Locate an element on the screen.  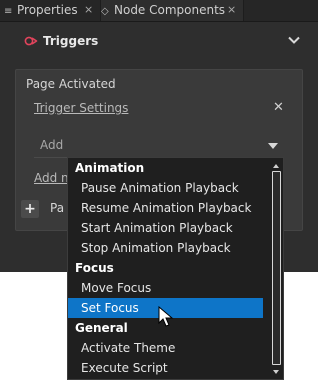
option-activate-theme: Activate Theme is located at coordinates (169, 348).